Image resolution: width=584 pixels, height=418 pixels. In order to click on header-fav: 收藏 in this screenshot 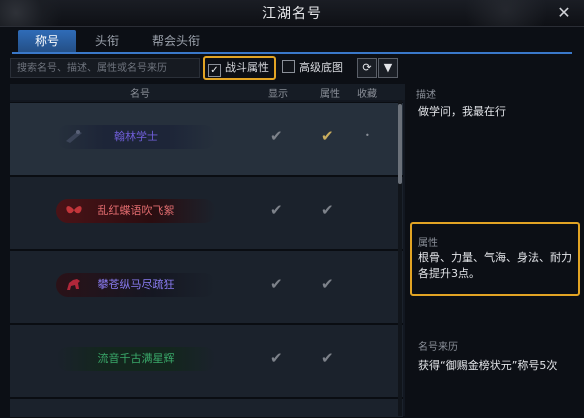, I will do `click(367, 94)`.